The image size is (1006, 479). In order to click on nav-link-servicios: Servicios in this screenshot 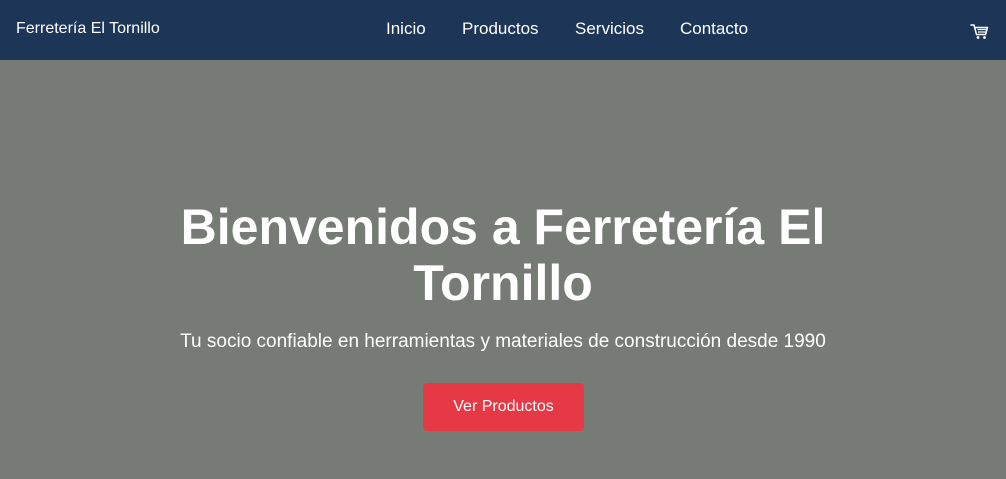, I will do `click(609, 29)`.